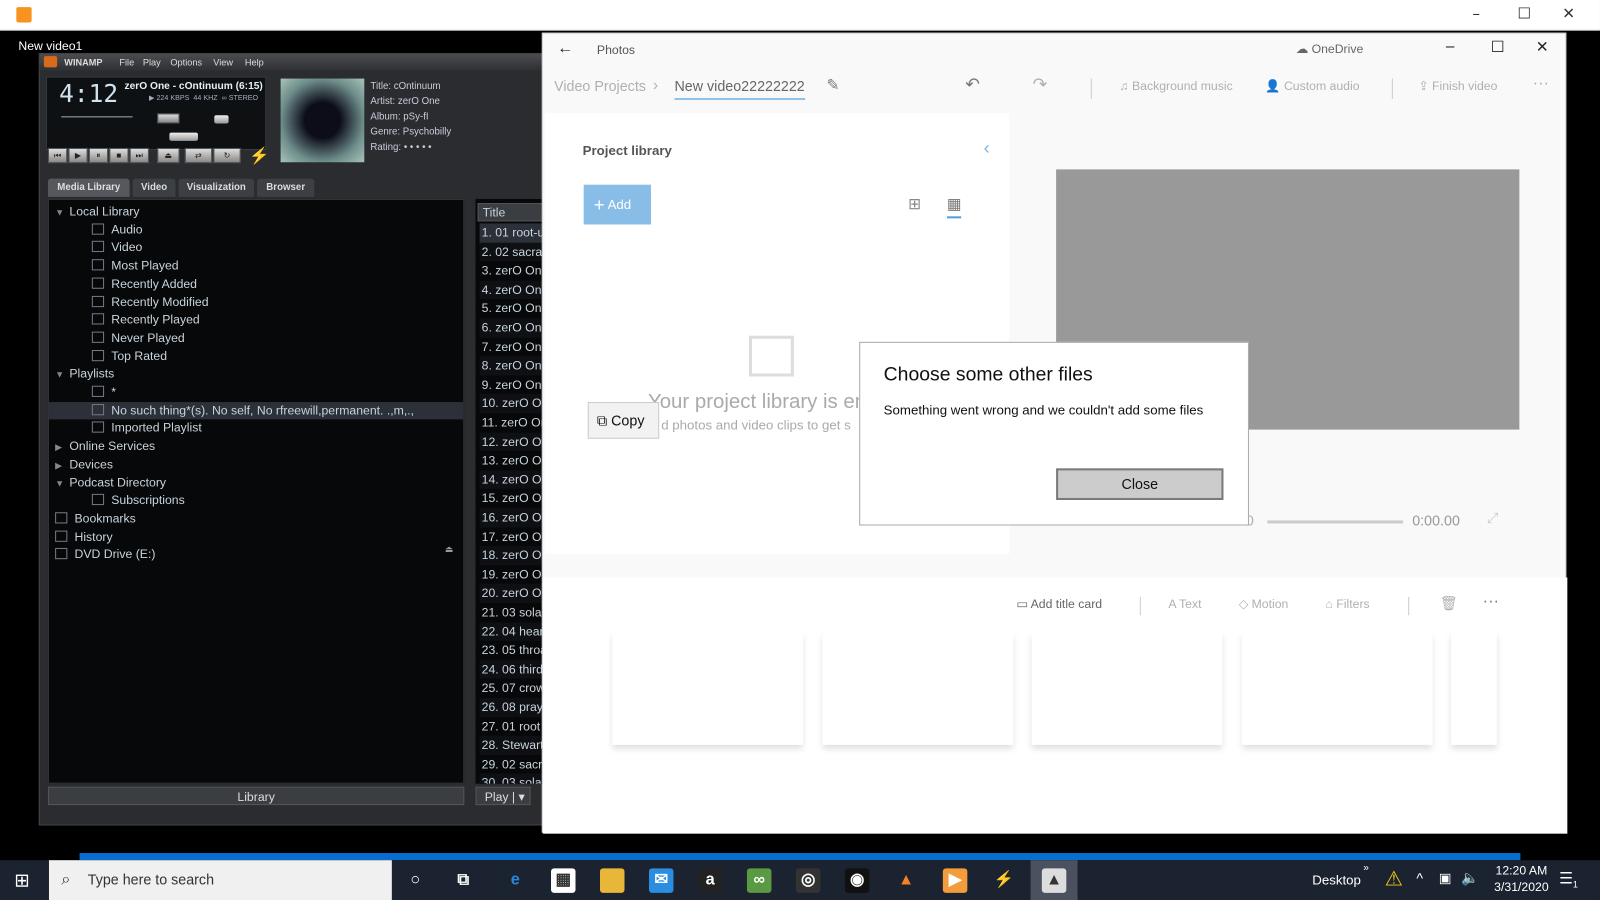 The image size is (1600, 900). What do you see at coordinates (513, 688) in the screenshot?
I see `track-row: 25. 07 crow` at bounding box center [513, 688].